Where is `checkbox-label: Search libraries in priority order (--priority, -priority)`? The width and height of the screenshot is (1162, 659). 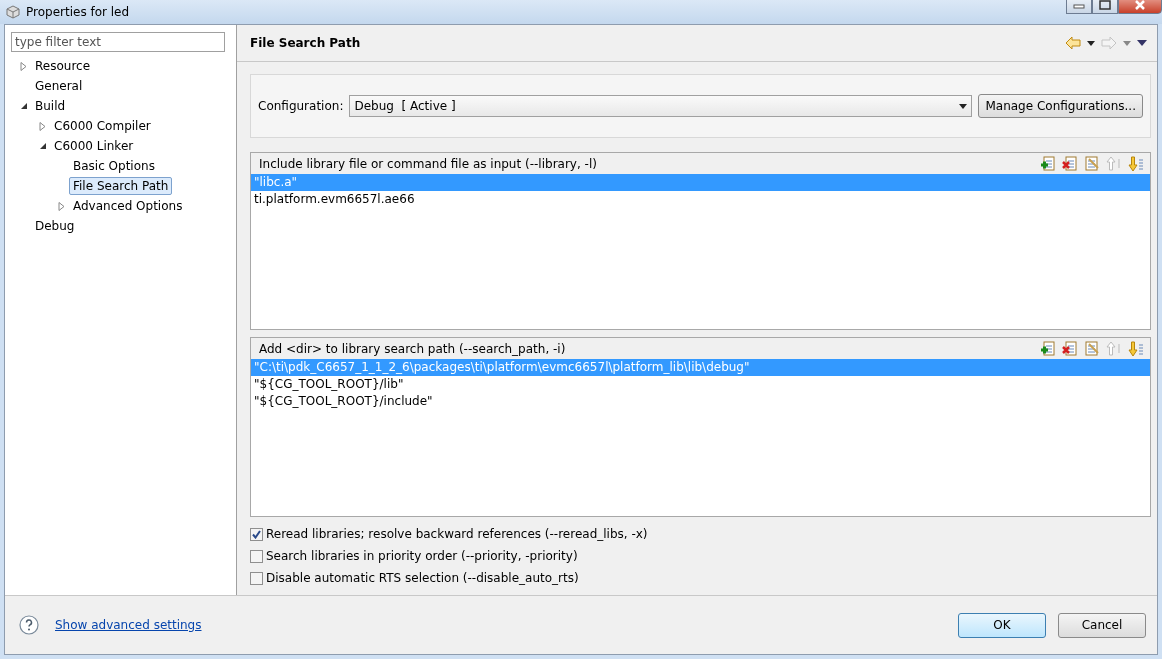 checkbox-label: Search libraries in priority order (--priority, -priority) is located at coordinates (422, 556).